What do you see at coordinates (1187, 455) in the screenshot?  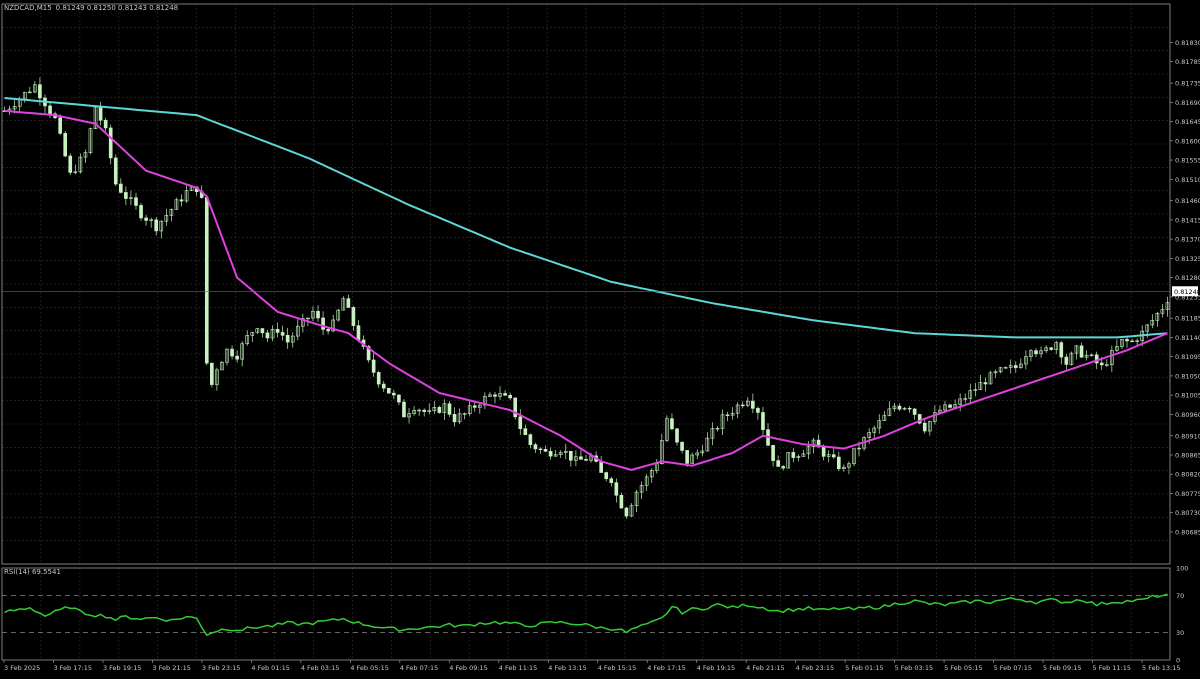 I see `y-tick-label: 0.80865` at bounding box center [1187, 455].